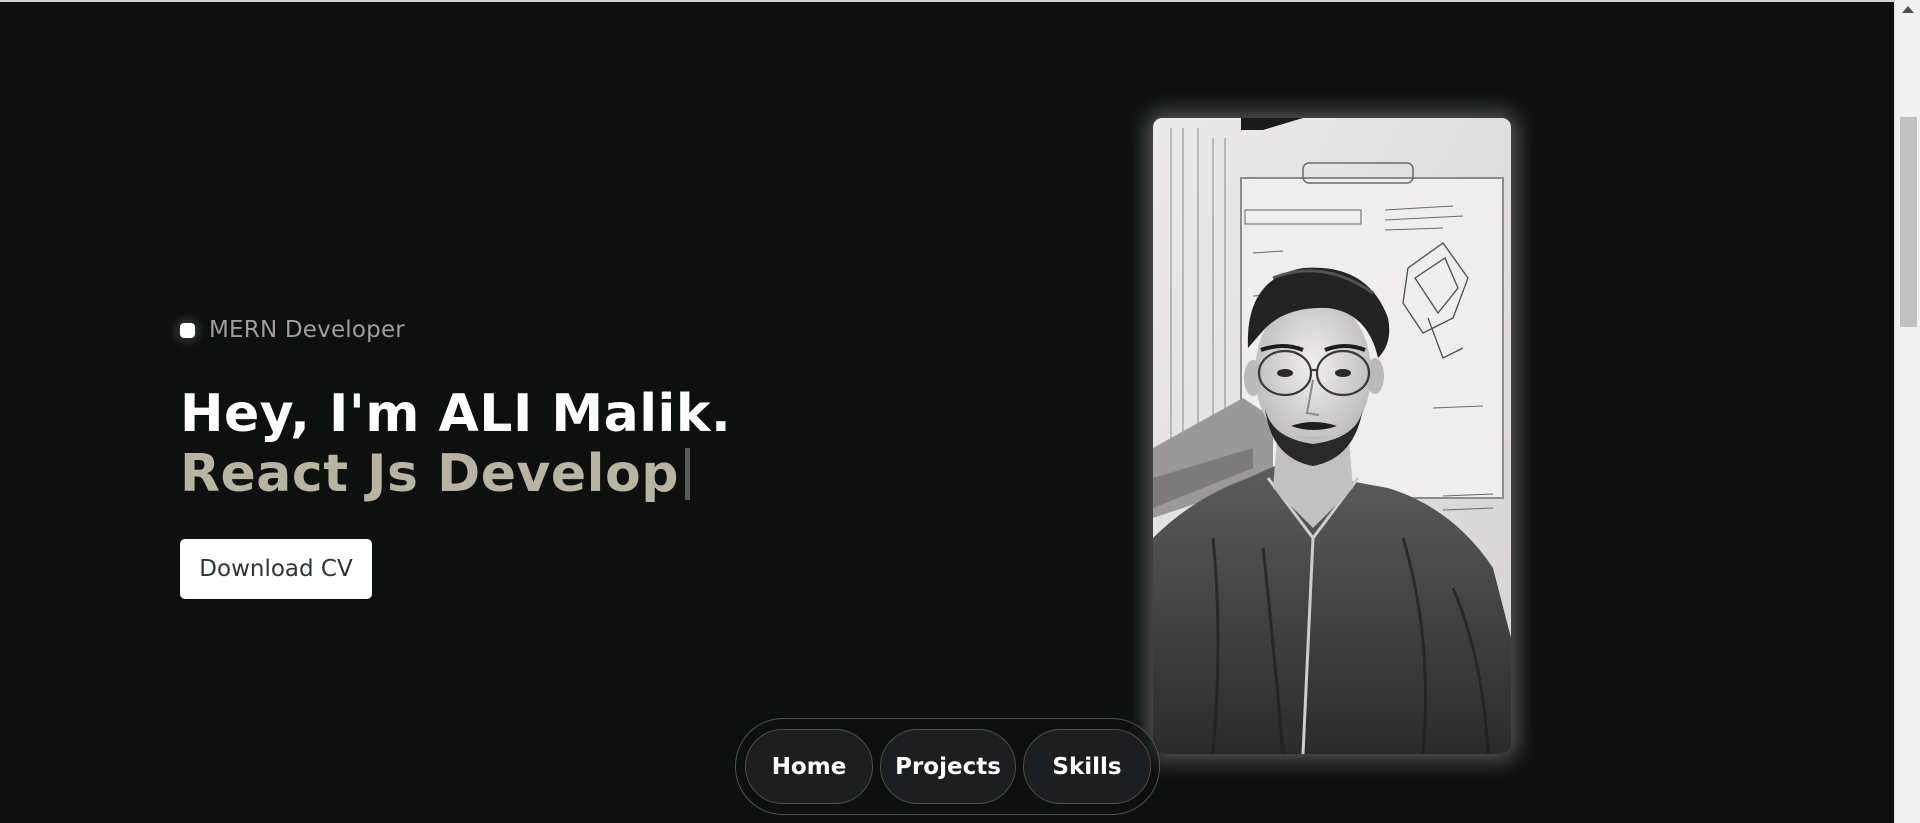 Image resolution: width=1920 pixels, height=823 pixels. What do you see at coordinates (307, 330) in the screenshot?
I see `role-label: MERN Developer` at bounding box center [307, 330].